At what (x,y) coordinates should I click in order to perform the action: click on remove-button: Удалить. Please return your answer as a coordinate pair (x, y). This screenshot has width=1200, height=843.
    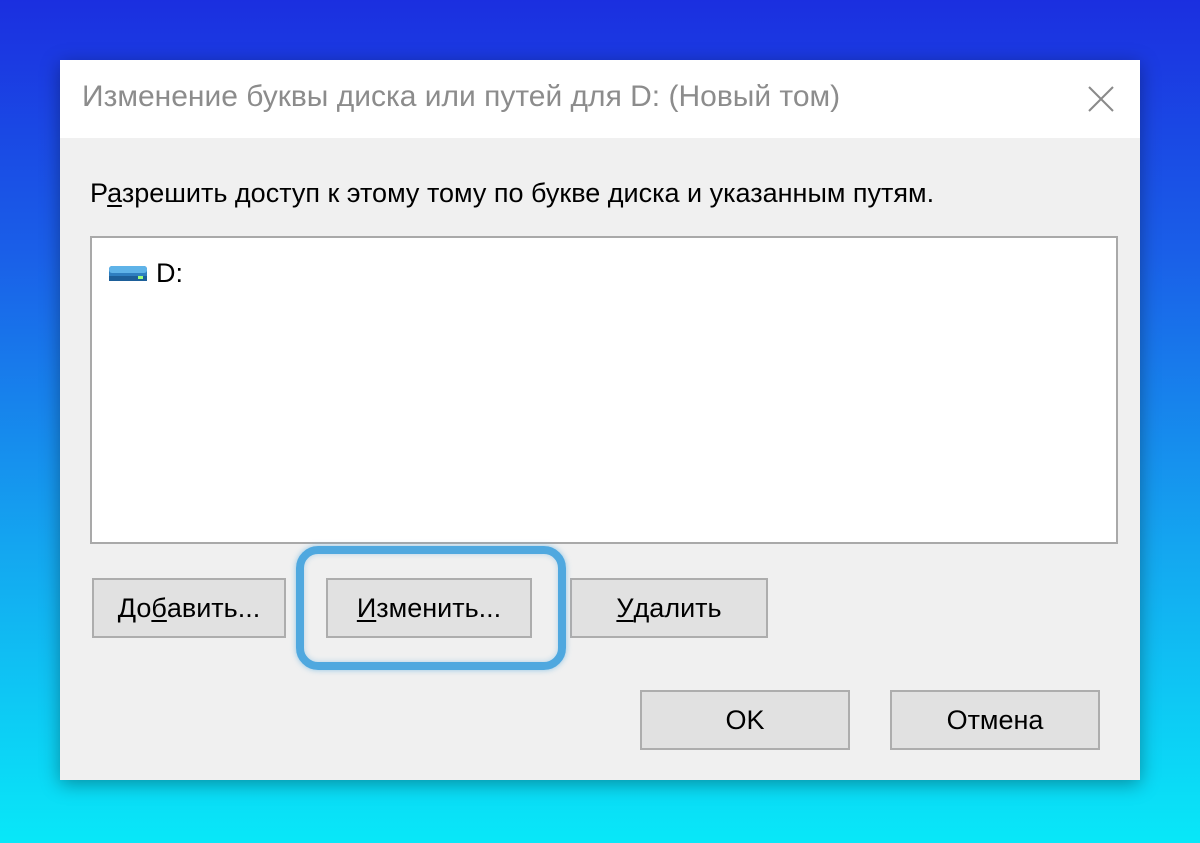
    Looking at the image, I should click on (669, 608).